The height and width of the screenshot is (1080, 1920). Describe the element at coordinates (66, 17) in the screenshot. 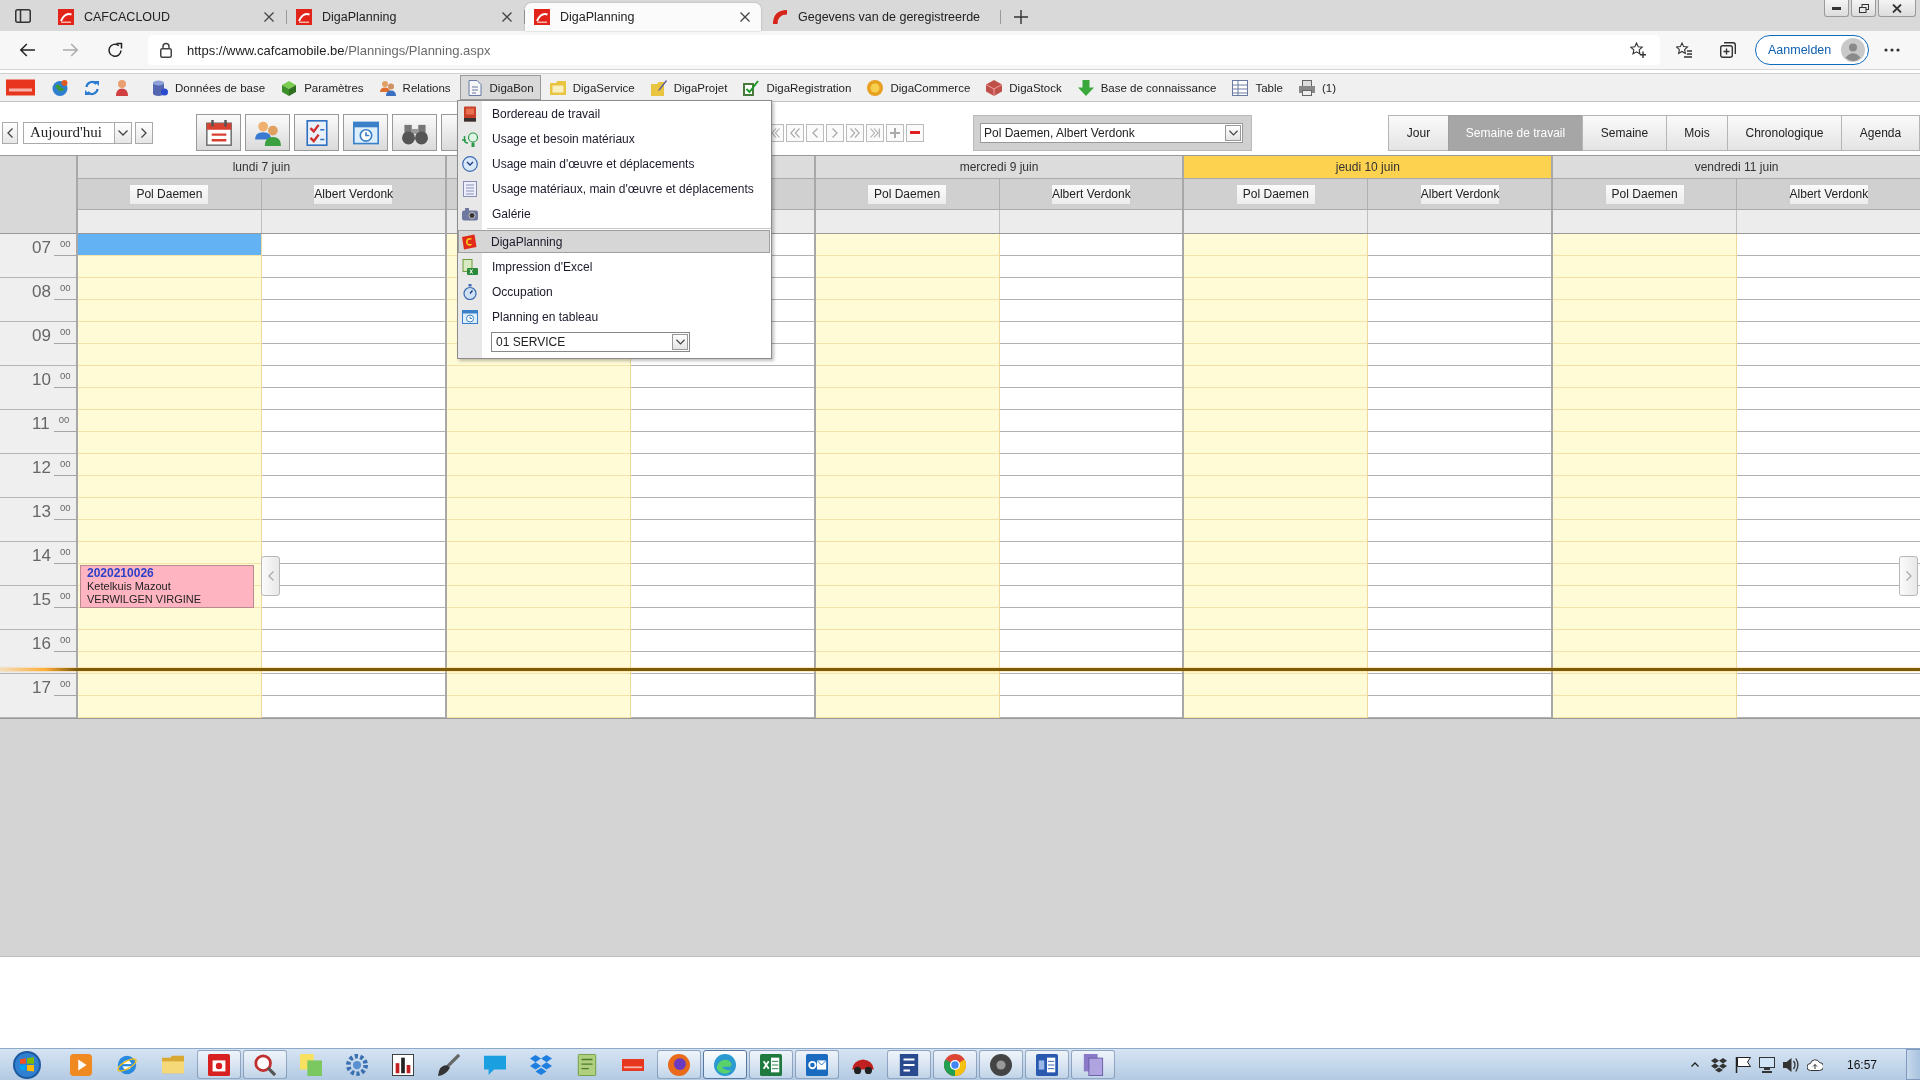

I see `logo-icon` at that location.